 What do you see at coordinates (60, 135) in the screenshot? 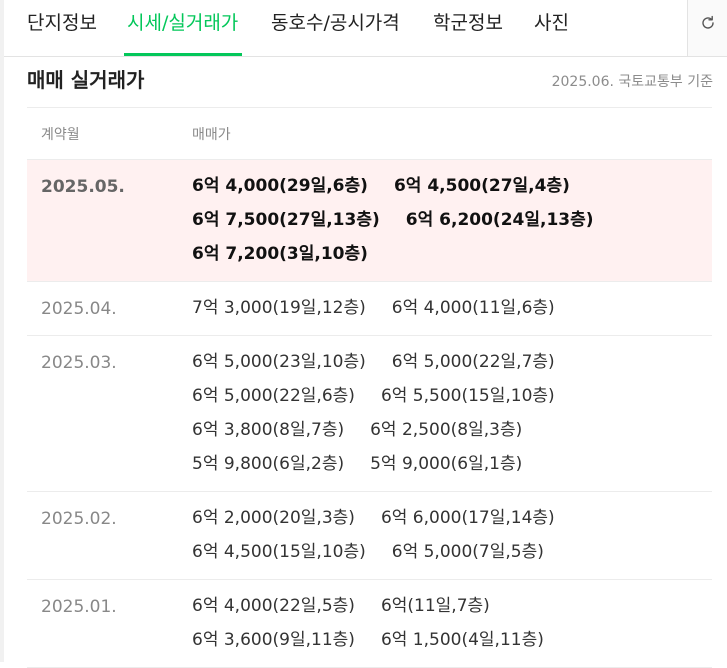
I see `header-month: 계약월` at bounding box center [60, 135].